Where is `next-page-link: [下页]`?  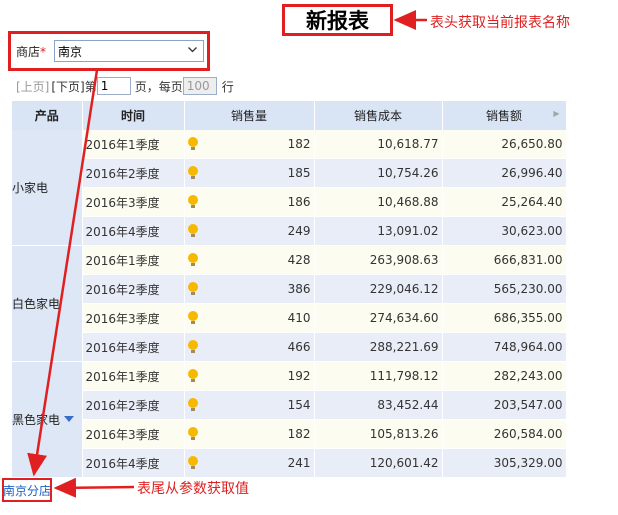 next-page-link: [下页] is located at coordinates (67, 86).